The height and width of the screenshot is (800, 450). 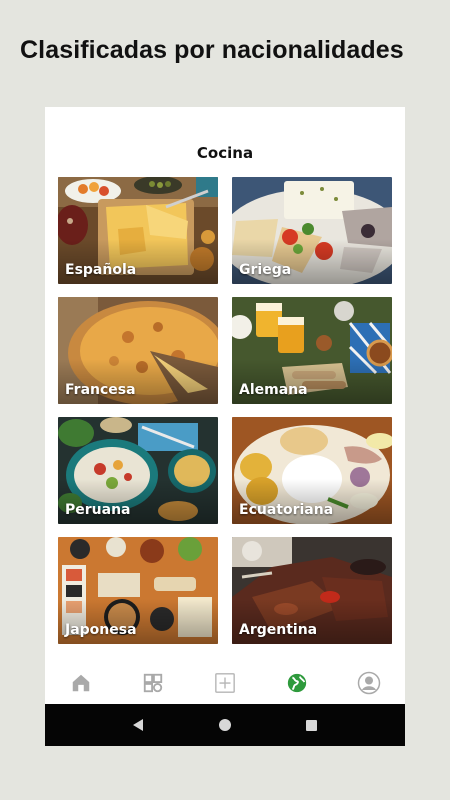 I want to click on screen-title: Cocina, so click(x=225, y=153).